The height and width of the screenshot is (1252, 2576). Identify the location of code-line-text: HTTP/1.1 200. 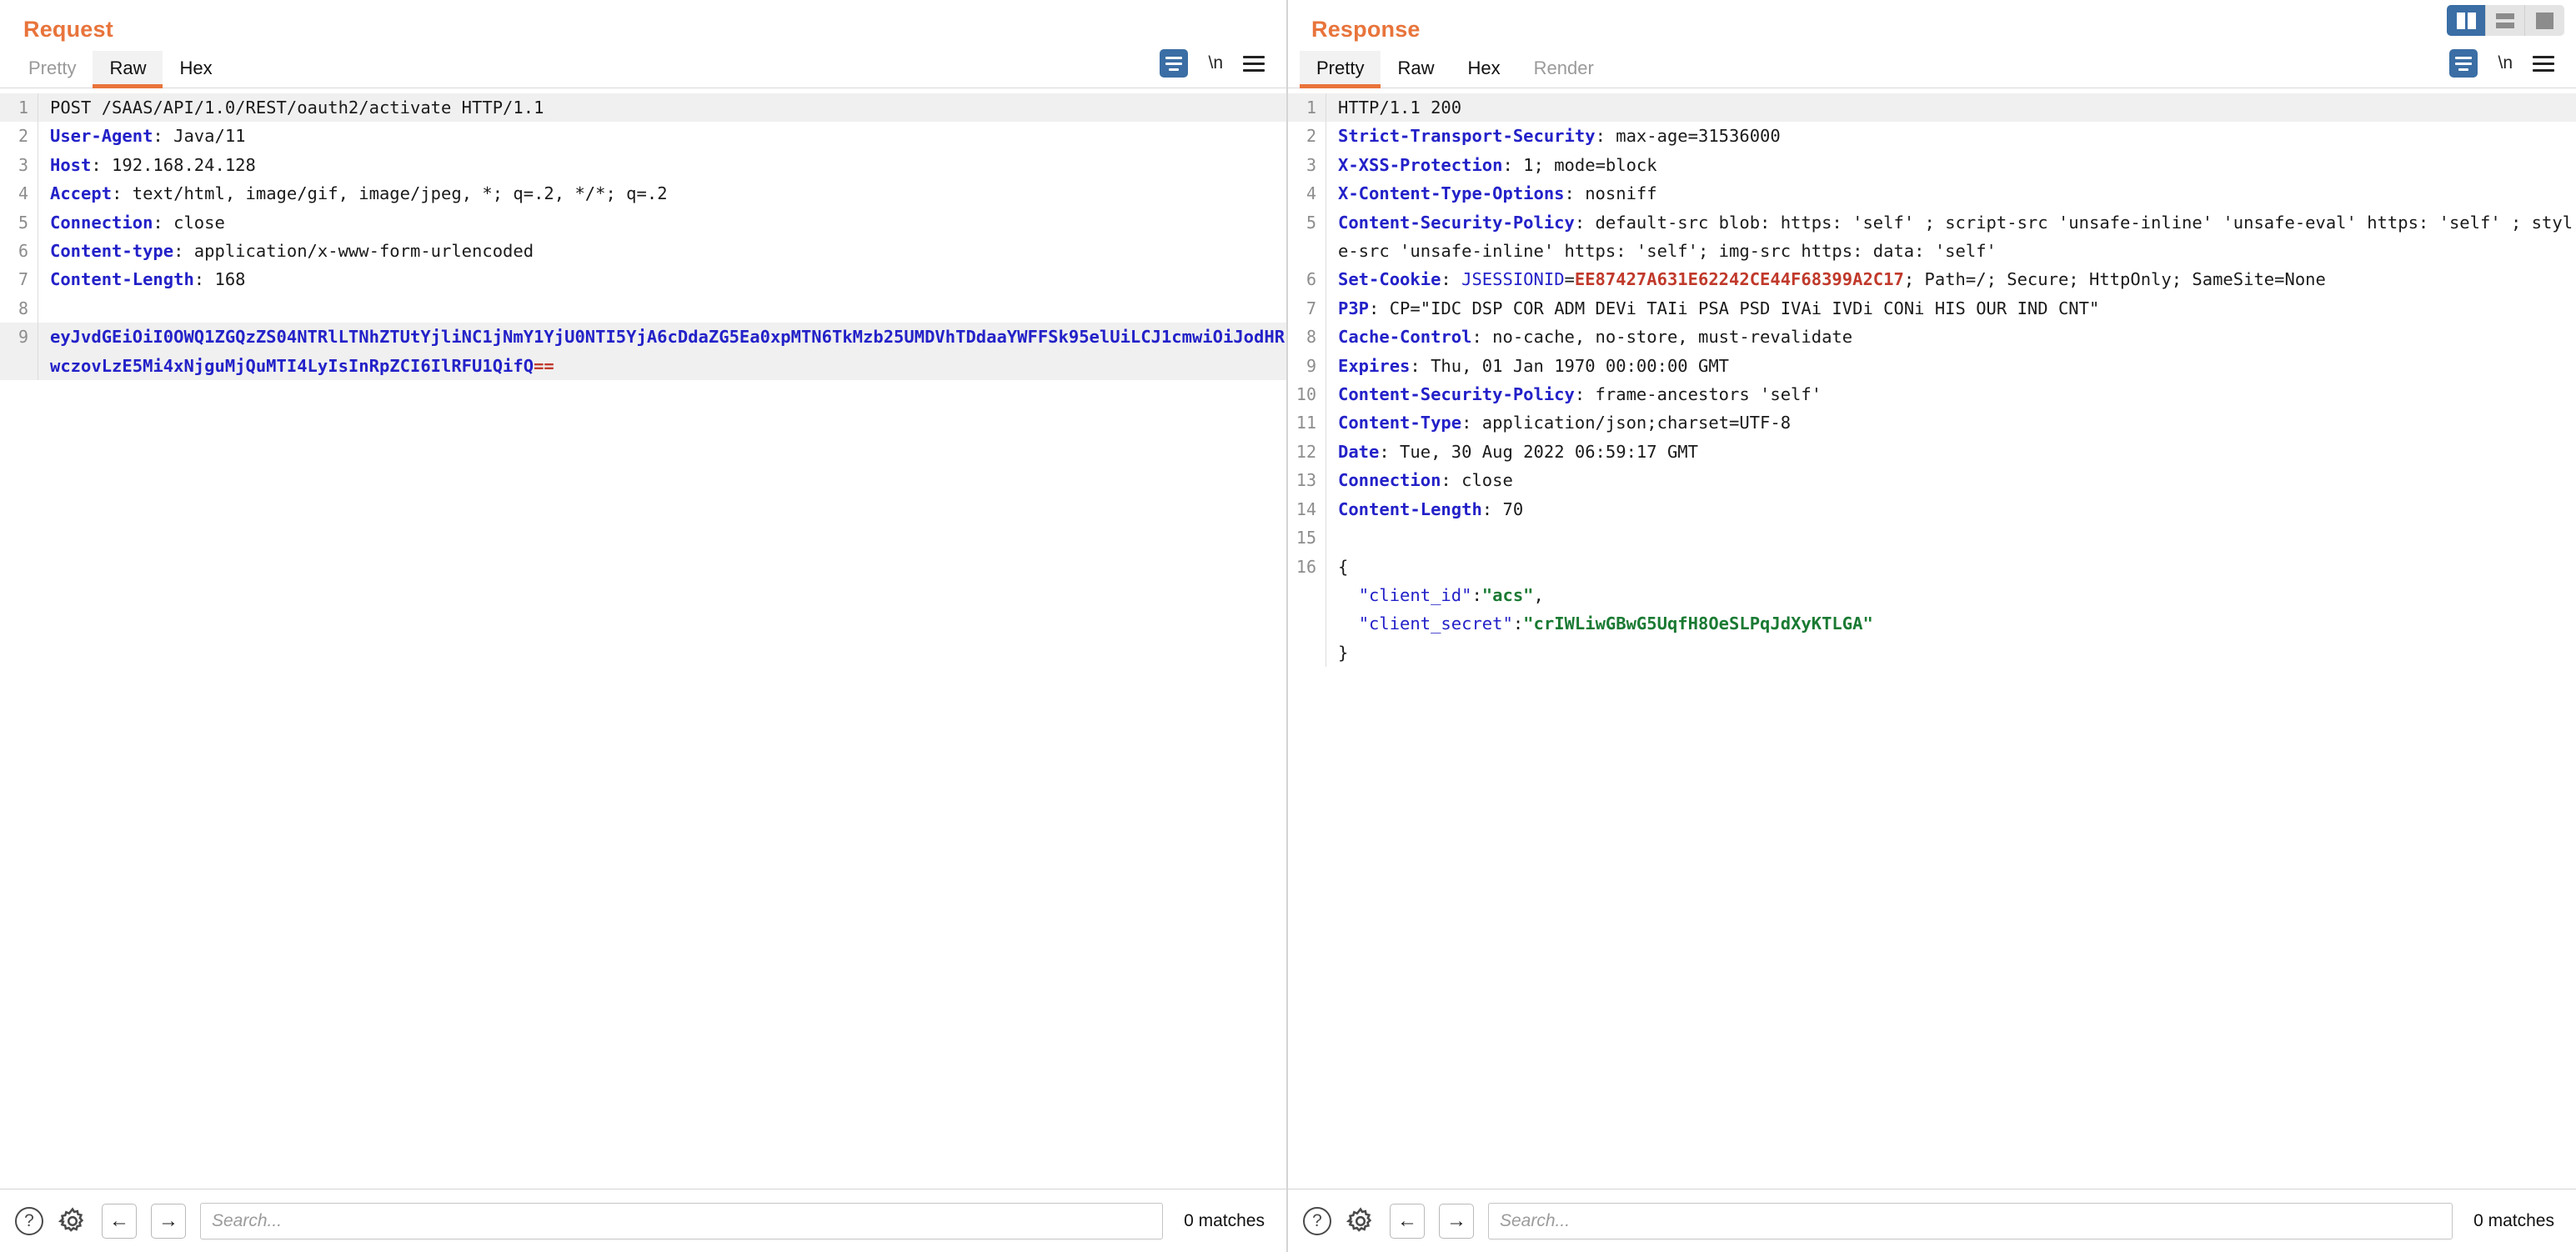
(1400, 108).